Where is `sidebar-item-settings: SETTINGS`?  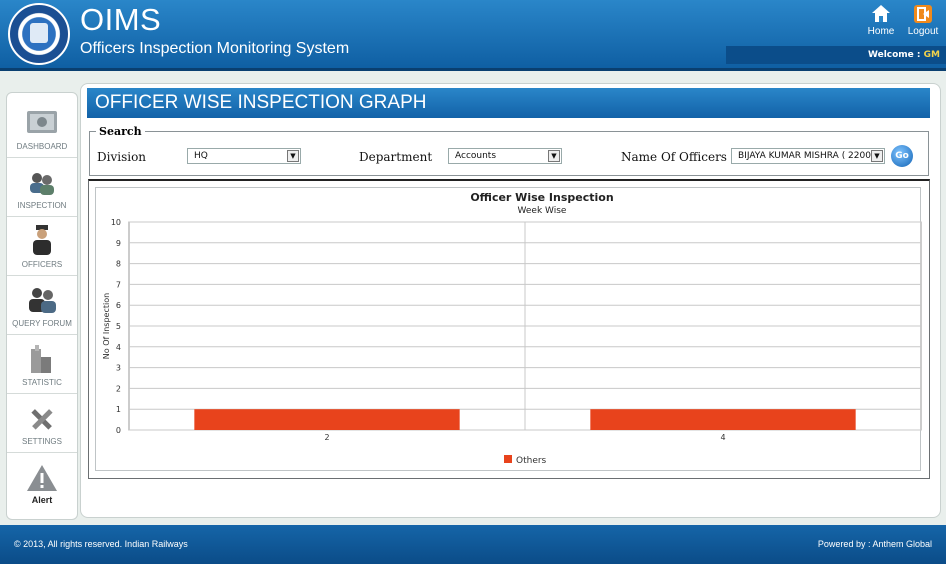 sidebar-item-settings: SETTINGS is located at coordinates (42, 423).